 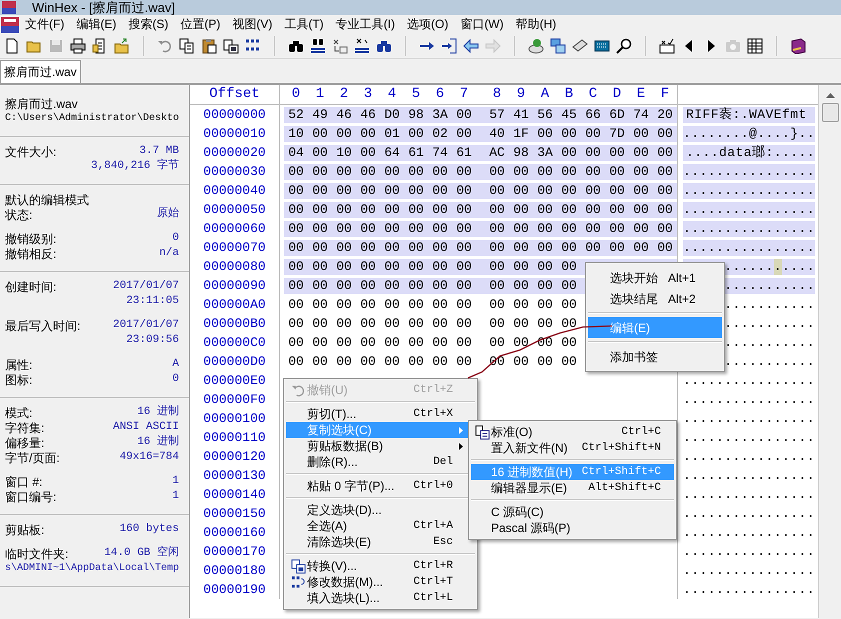 I want to click on text-cursor: ., so click(x=778, y=266).